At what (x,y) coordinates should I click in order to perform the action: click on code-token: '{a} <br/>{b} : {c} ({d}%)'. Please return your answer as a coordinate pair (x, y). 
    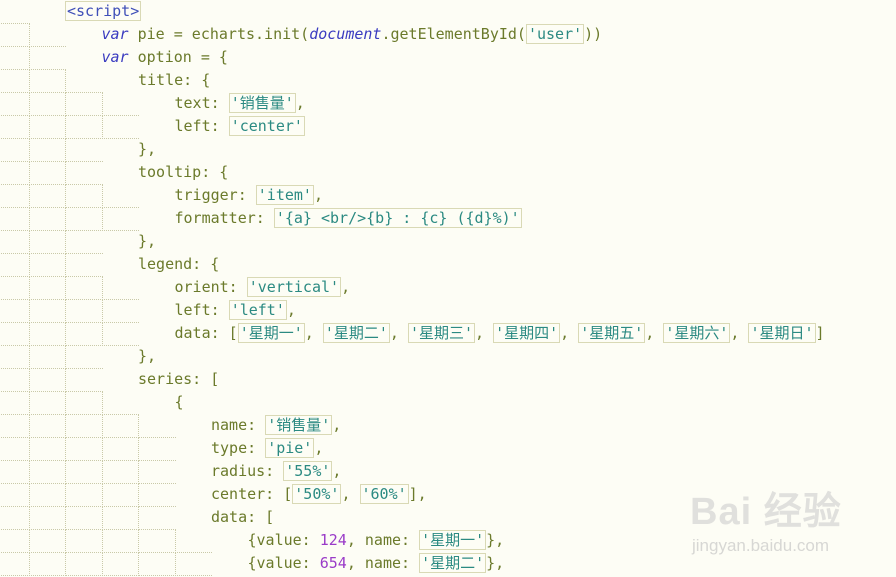
    Looking at the image, I should click on (397, 218).